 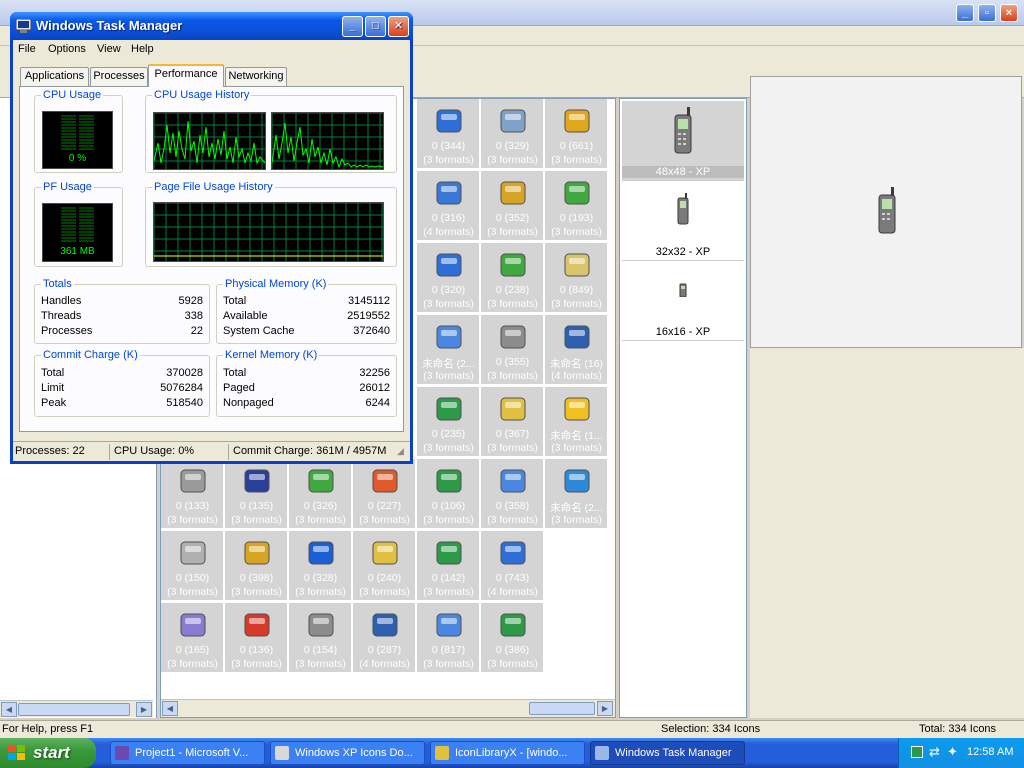 What do you see at coordinates (186, 75) in the screenshot?
I see `tab-performance: Performance` at bounding box center [186, 75].